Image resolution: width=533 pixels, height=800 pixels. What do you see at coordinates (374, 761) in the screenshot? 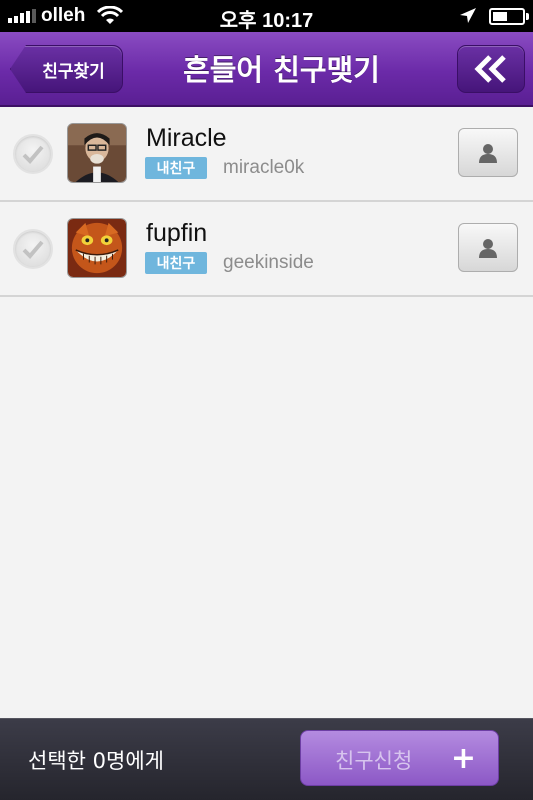
I see `friend-request-label: 친구신청` at bounding box center [374, 761].